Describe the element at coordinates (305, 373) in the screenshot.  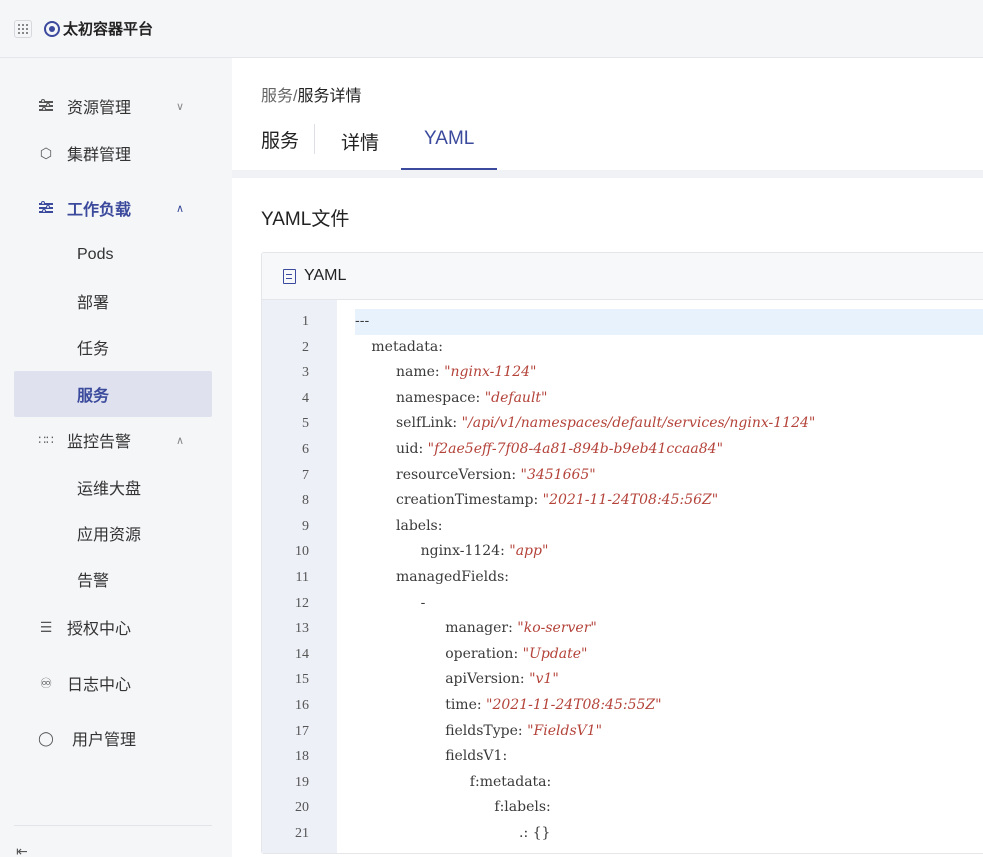
I see `line-number: 3` at that location.